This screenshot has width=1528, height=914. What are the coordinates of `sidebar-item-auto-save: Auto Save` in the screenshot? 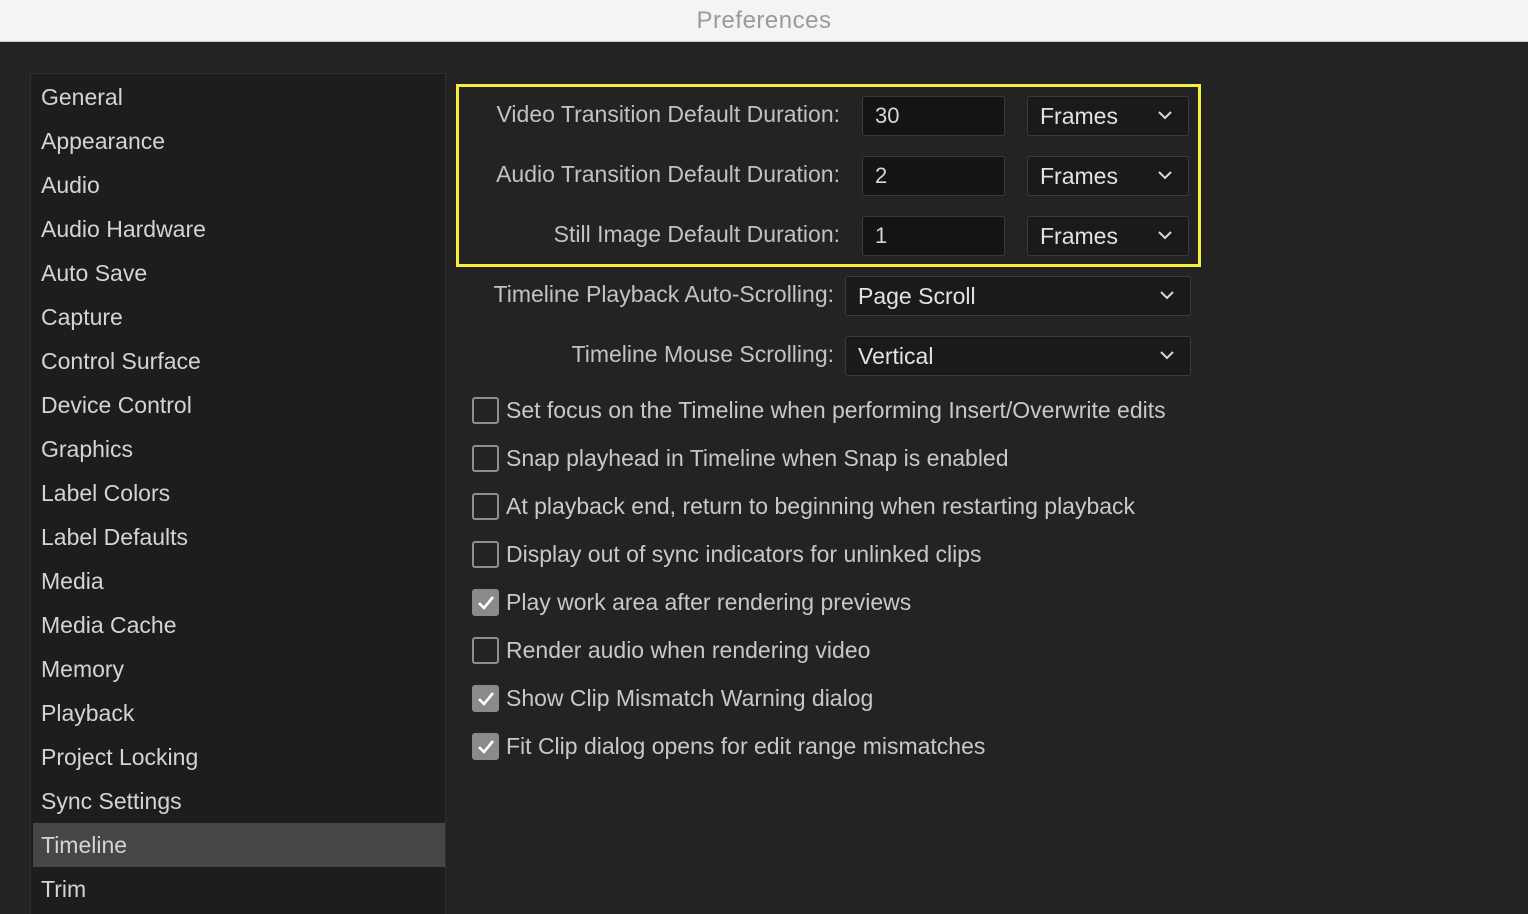 It's located at (239, 273).